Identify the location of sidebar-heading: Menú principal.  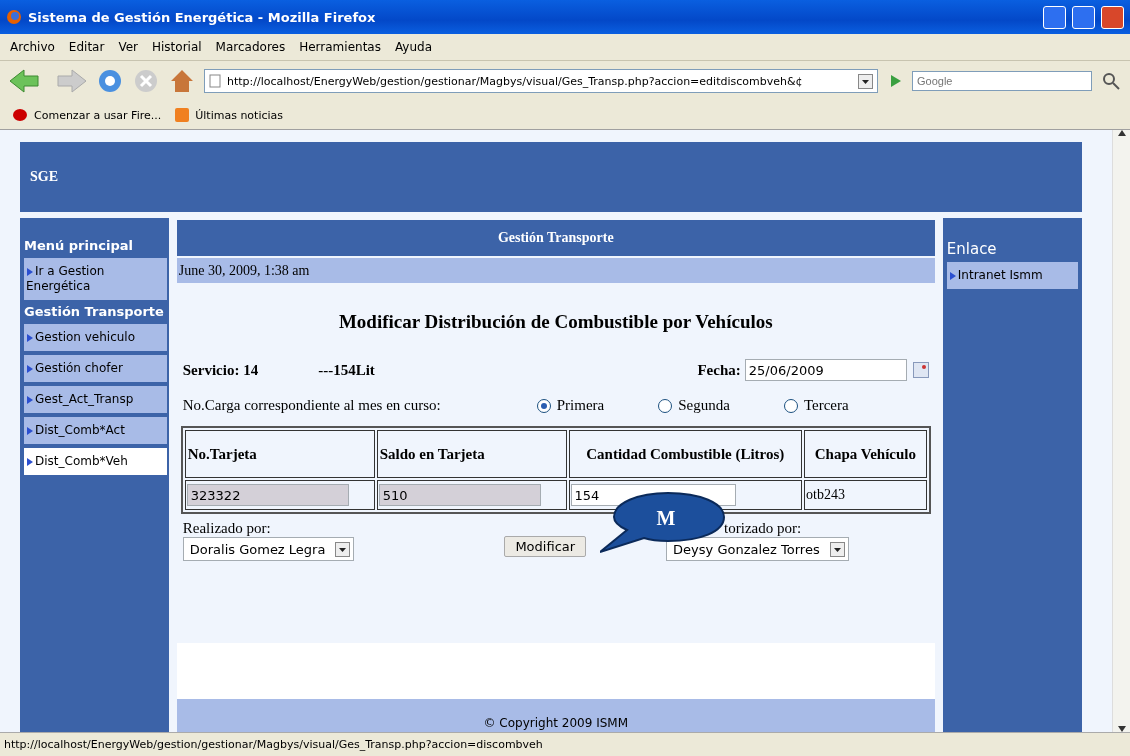
(79, 246).